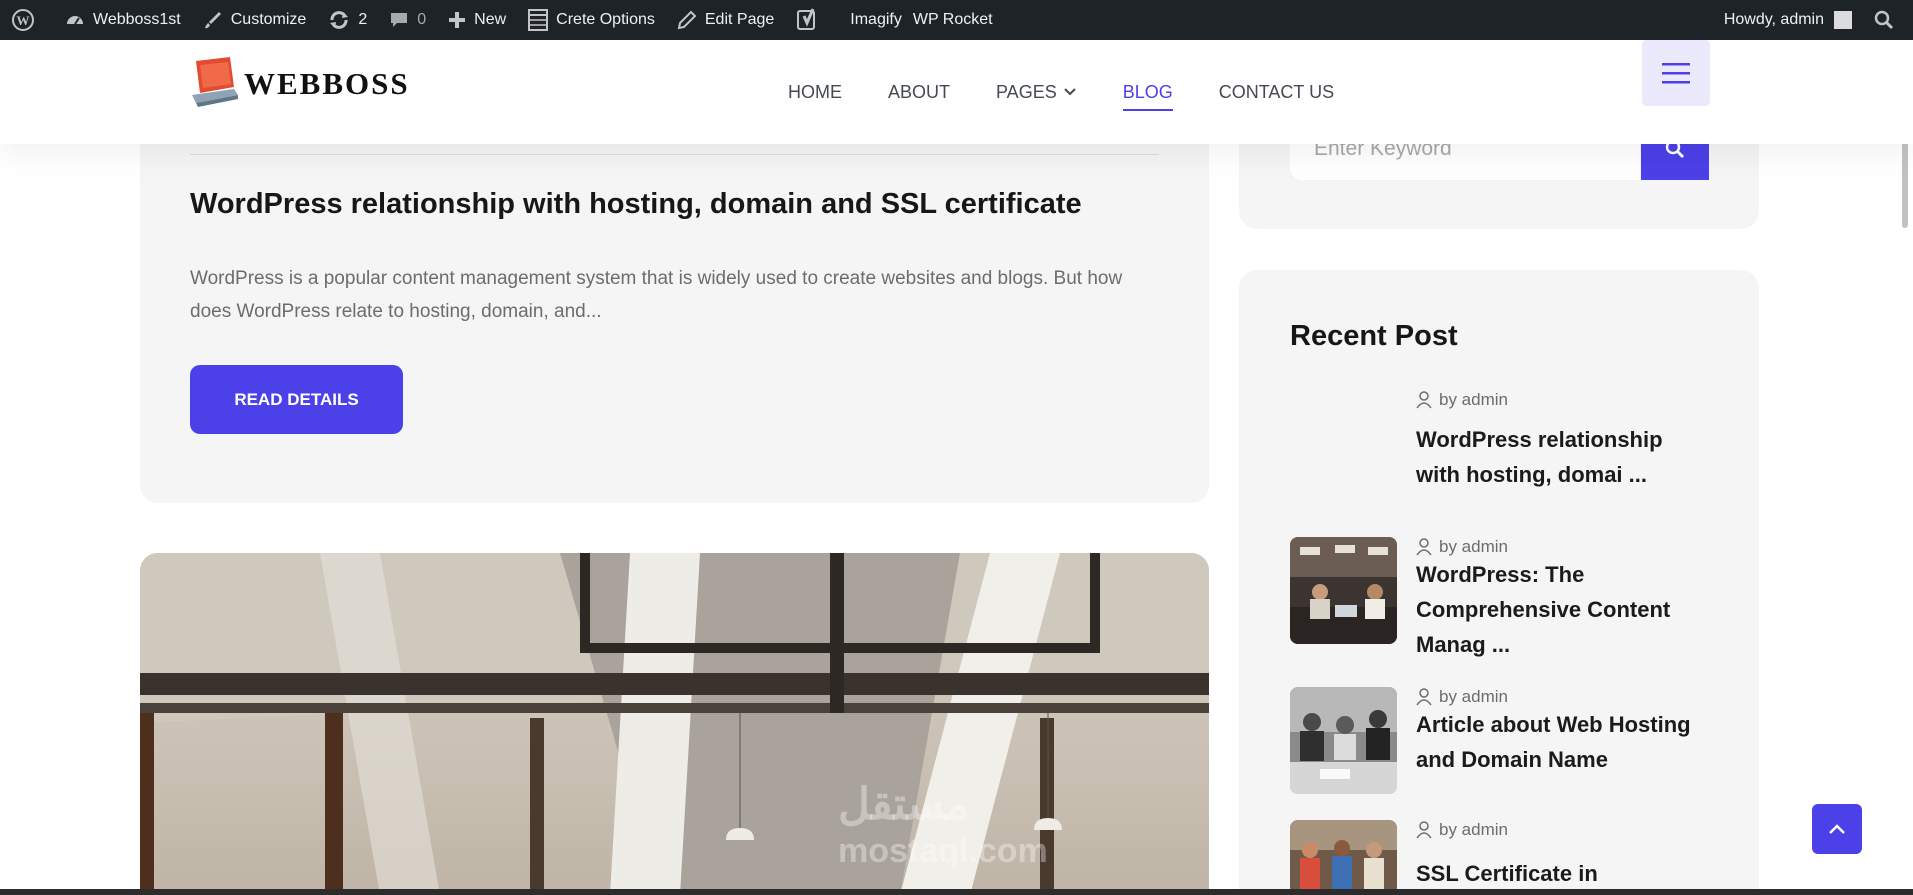 Image resolution: width=1913 pixels, height=895 pixels. What do you see at coordinates (1070, 92) in the screenshot?
I see `chevron-down-icon` at bounding box center [1070, 92].